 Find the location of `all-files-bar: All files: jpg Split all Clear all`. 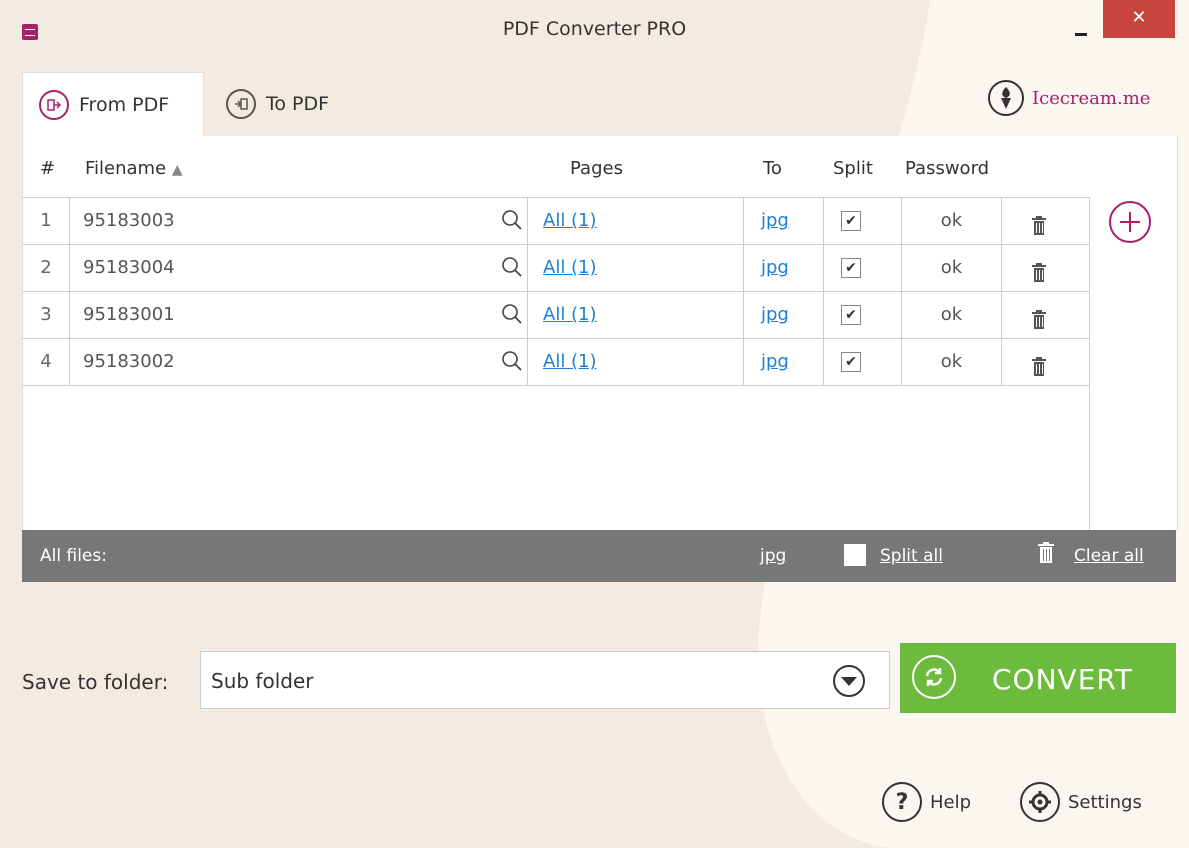

all-files-bar: All files: jpg Split all Clear all is located at coordinates (599, 556).